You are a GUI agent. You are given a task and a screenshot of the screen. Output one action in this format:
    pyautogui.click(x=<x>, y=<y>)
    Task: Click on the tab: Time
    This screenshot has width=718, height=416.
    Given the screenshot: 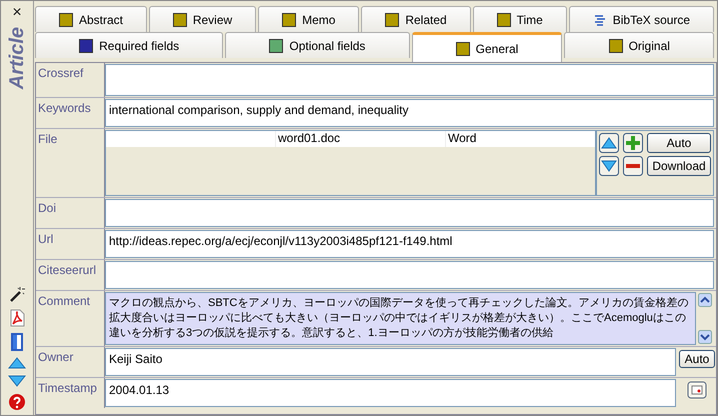 What is the action you would take?
    pyautogui.click(x=519, y=19)
    